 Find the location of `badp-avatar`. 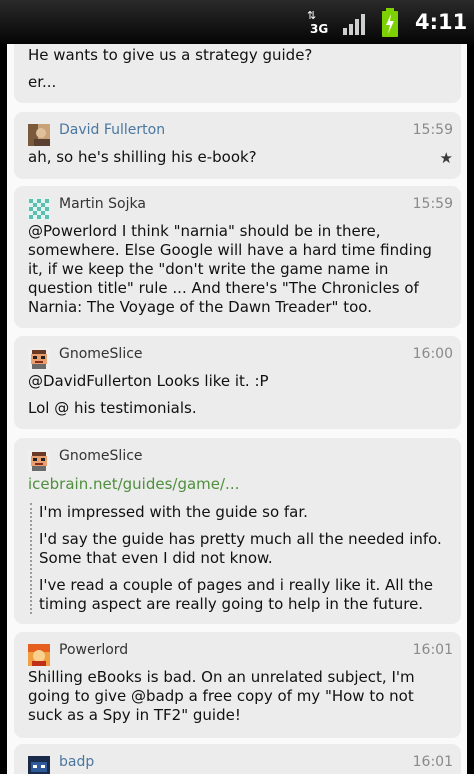

badp-avatar is located at coordinates (39, 765).